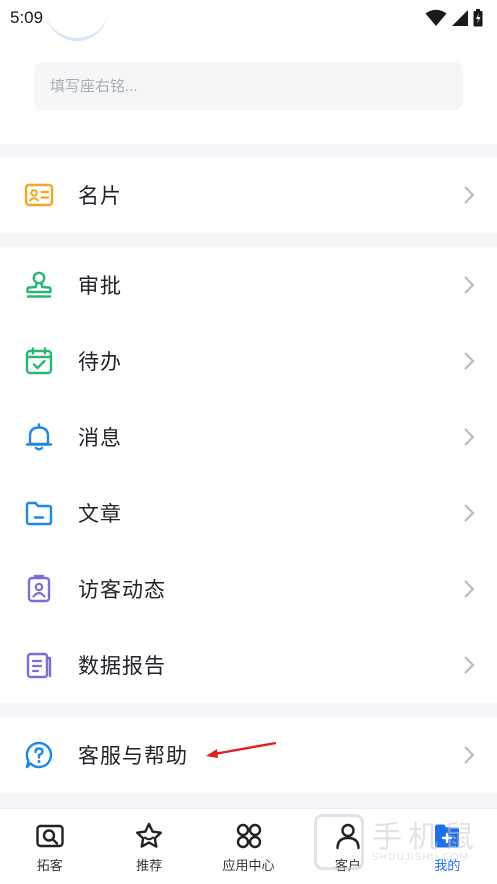 Image resolution: width=497 pixels, height=884 pixels. I want to click on menu-item-label: 数据报告, so click(122, 666).